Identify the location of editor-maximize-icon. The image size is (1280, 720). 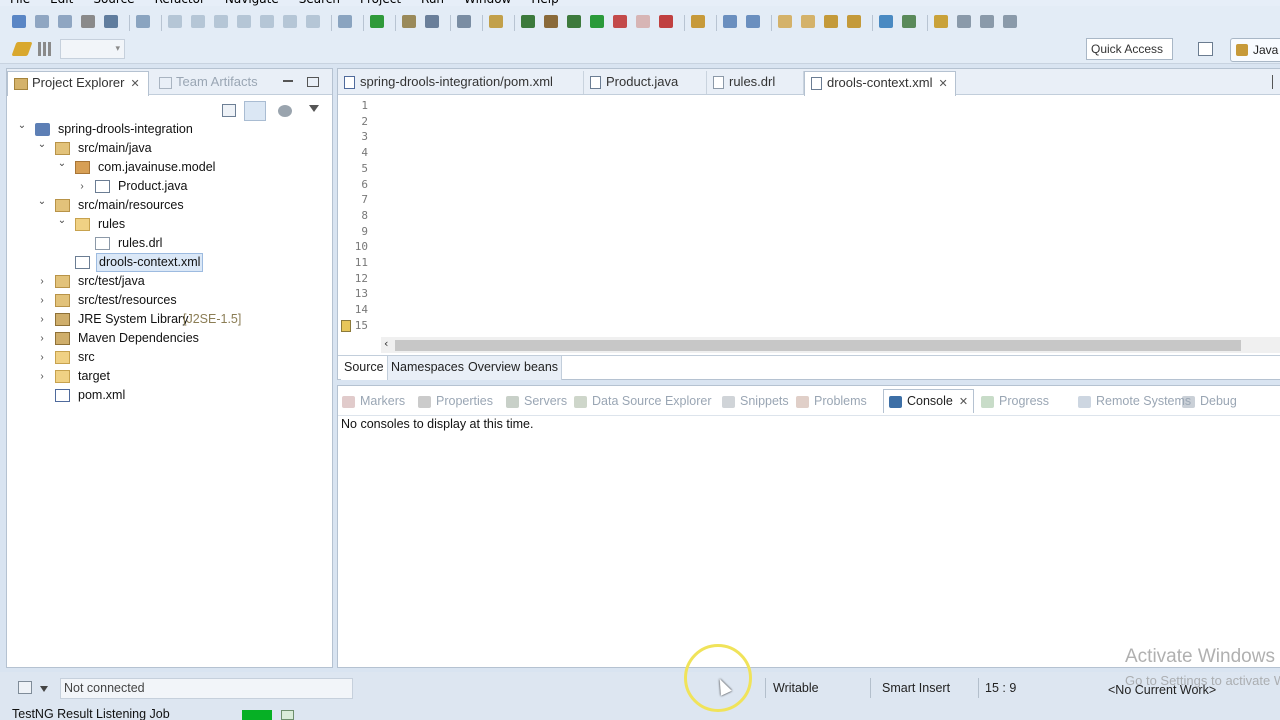
(1275, 82).